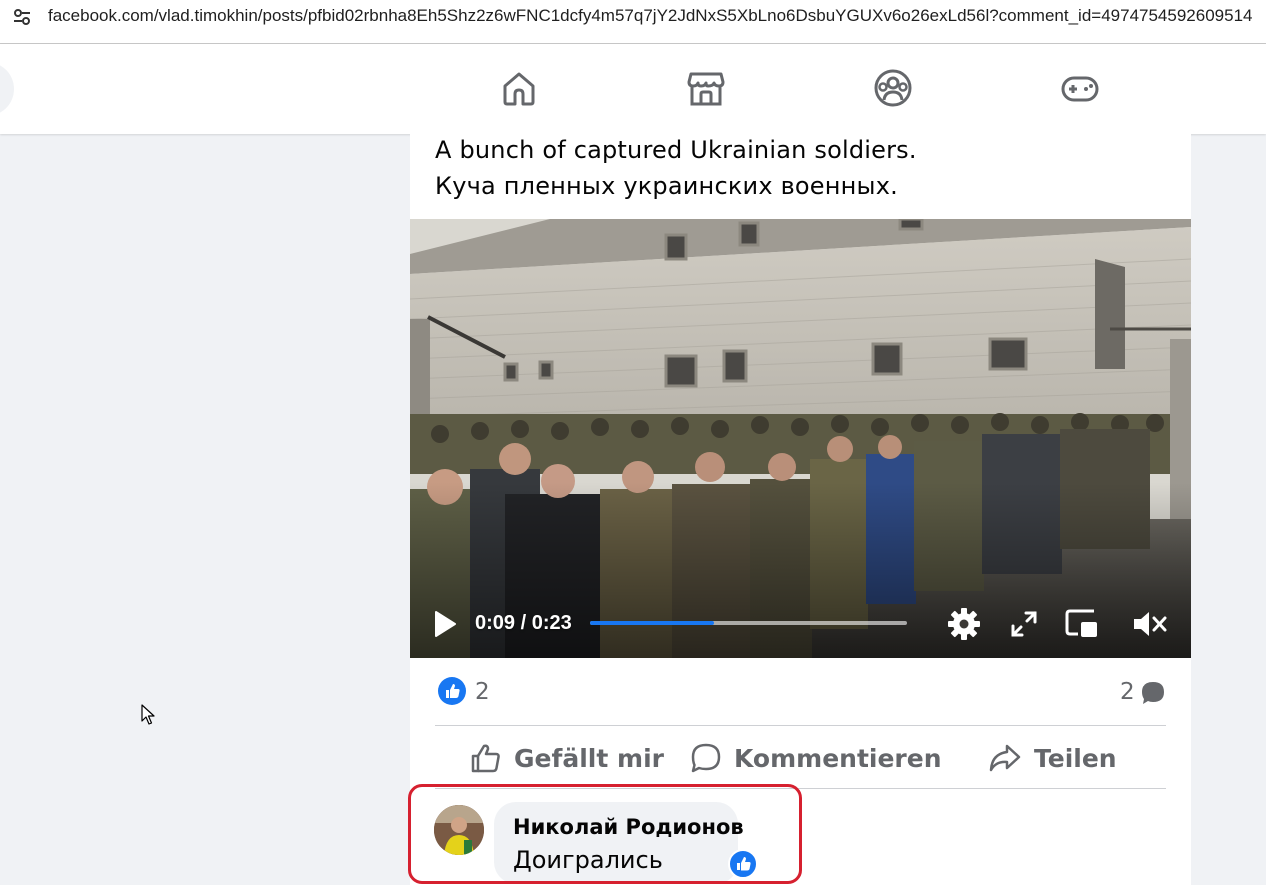 The height and width of the screenshot is (885, 1266). I want to click on thumbs-up-outline-icon, so click(485, 758).